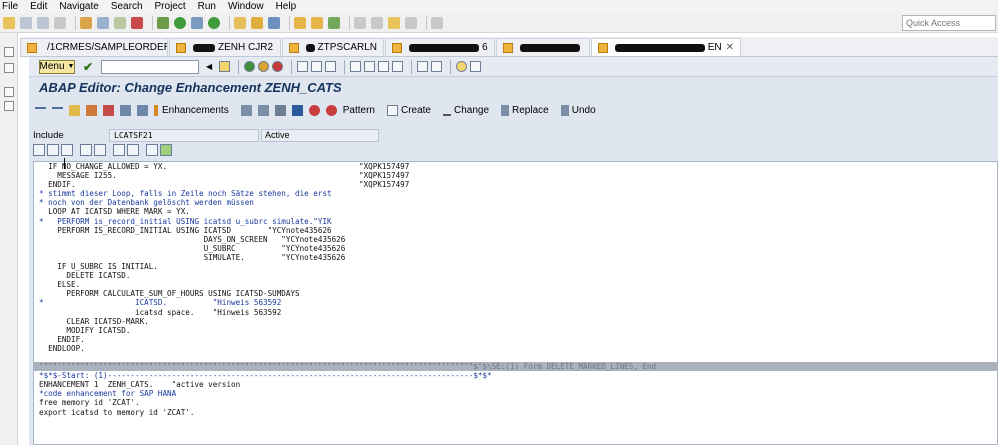 The width and height of the screenshot is (998, 445). What do you see at coordinates (180, 22) in the screenshot?
I see `run-icon` at bounding box center [180, 22].